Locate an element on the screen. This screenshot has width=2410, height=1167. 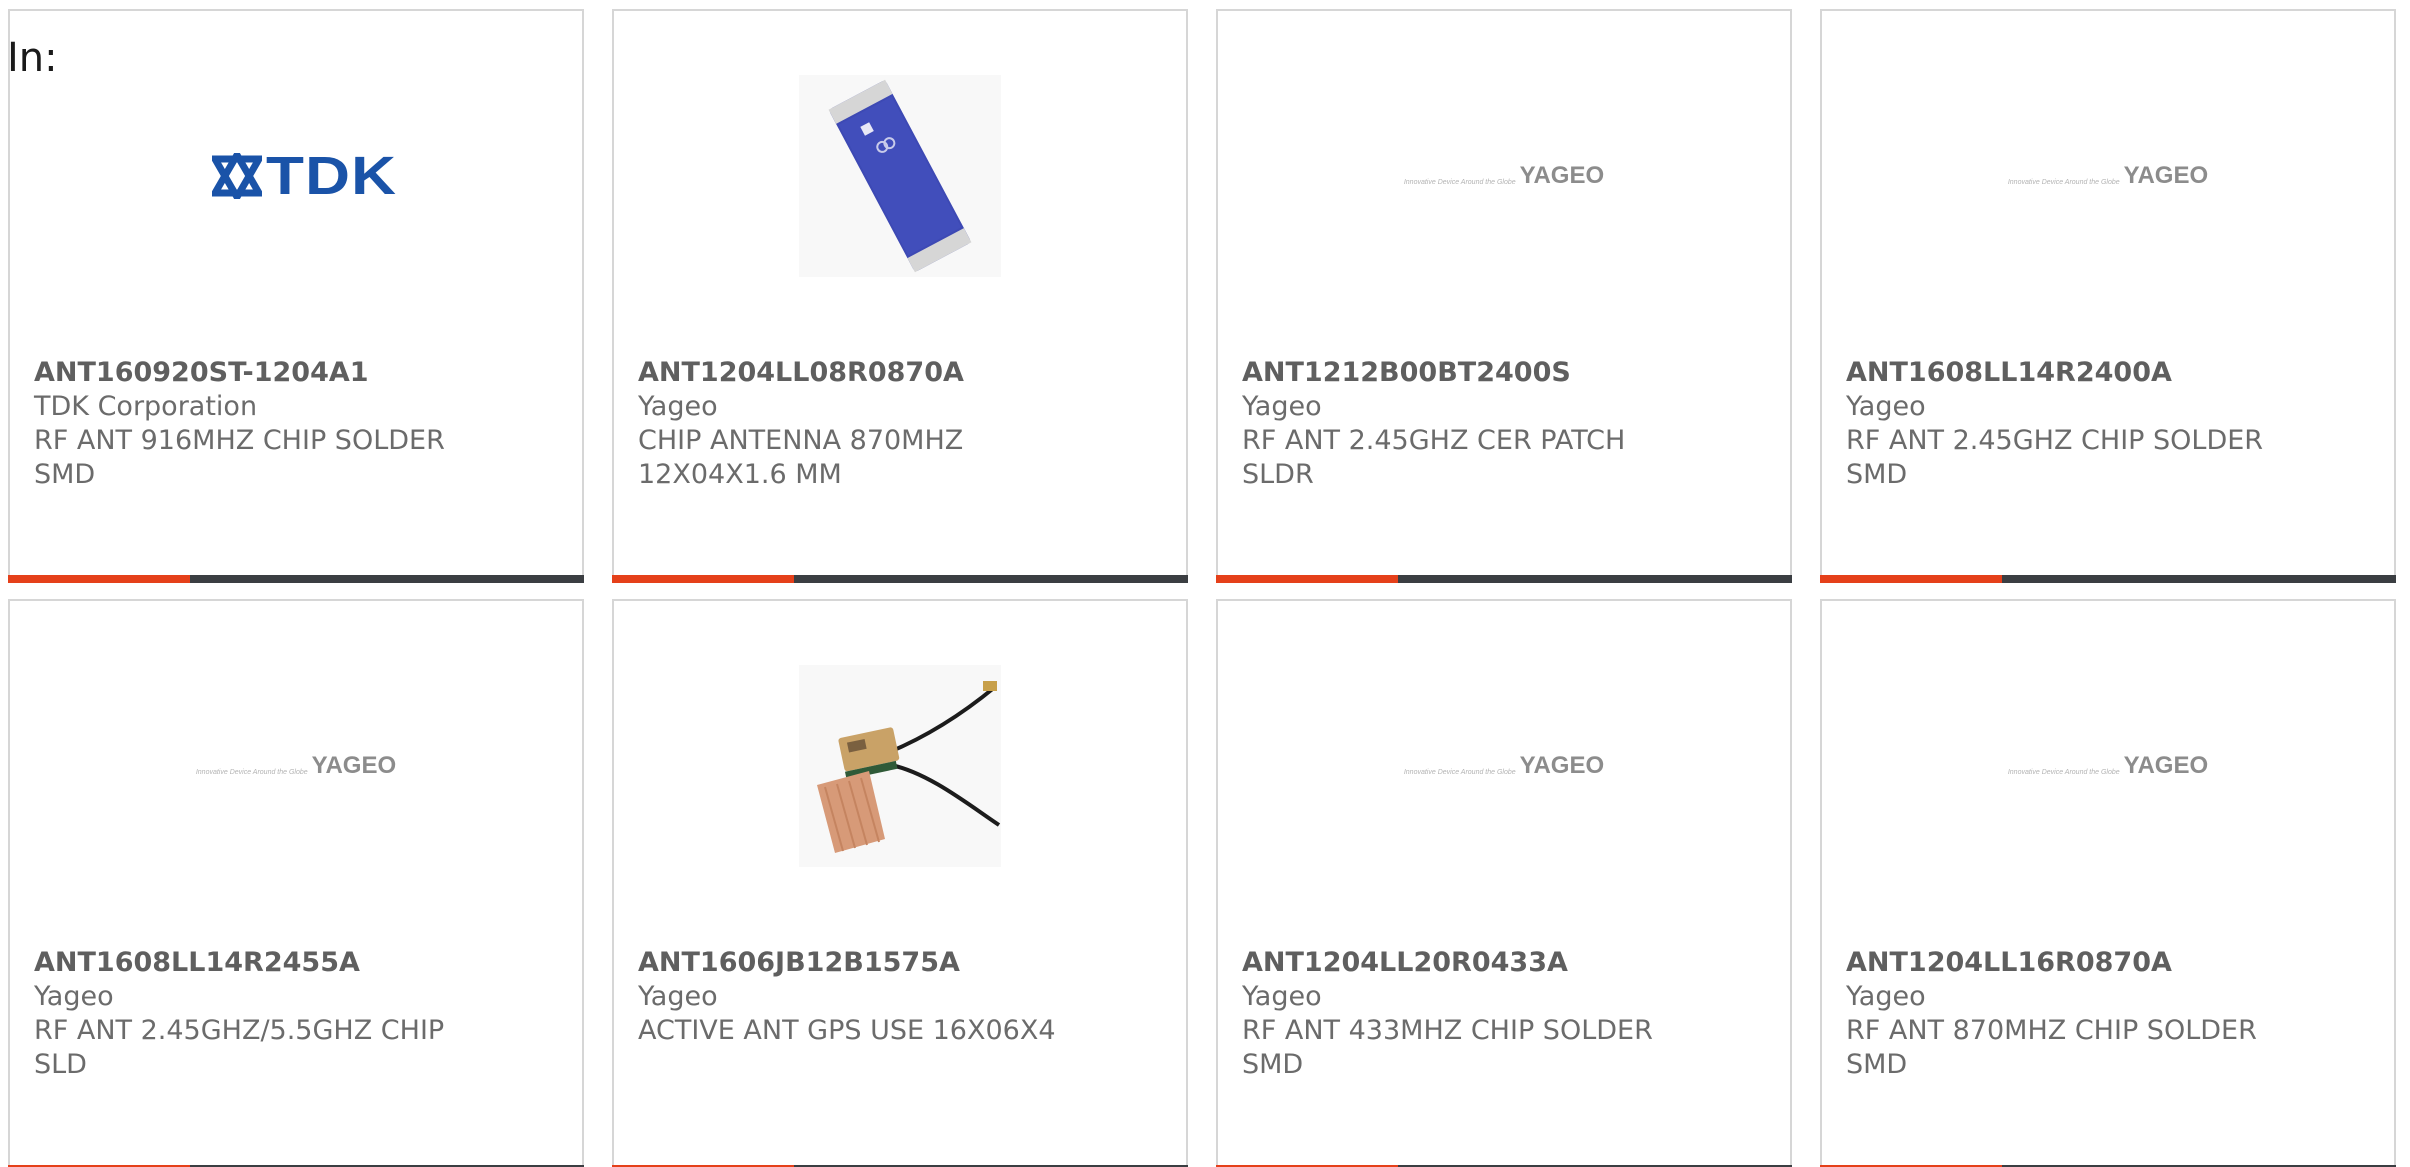
description-line: RF ANT 916MHZ CHIP SOLDER is located at coordinates (239, 440).